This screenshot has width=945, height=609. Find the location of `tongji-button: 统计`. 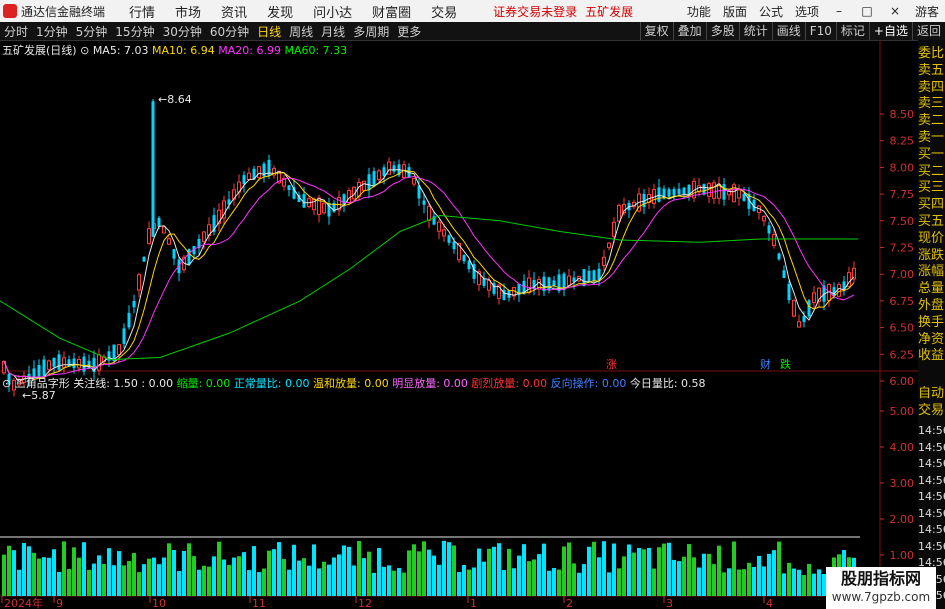

tongji-button: 统计 is located at coordinates (755, 31).